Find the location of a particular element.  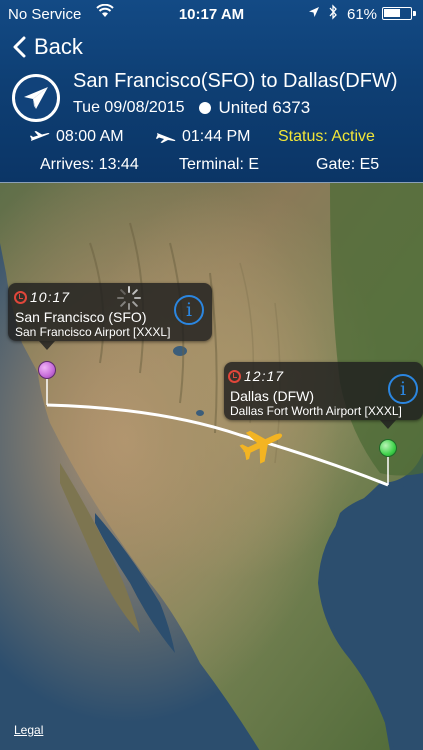

flight-status: Status: Active is located at coordinates (326, 136).